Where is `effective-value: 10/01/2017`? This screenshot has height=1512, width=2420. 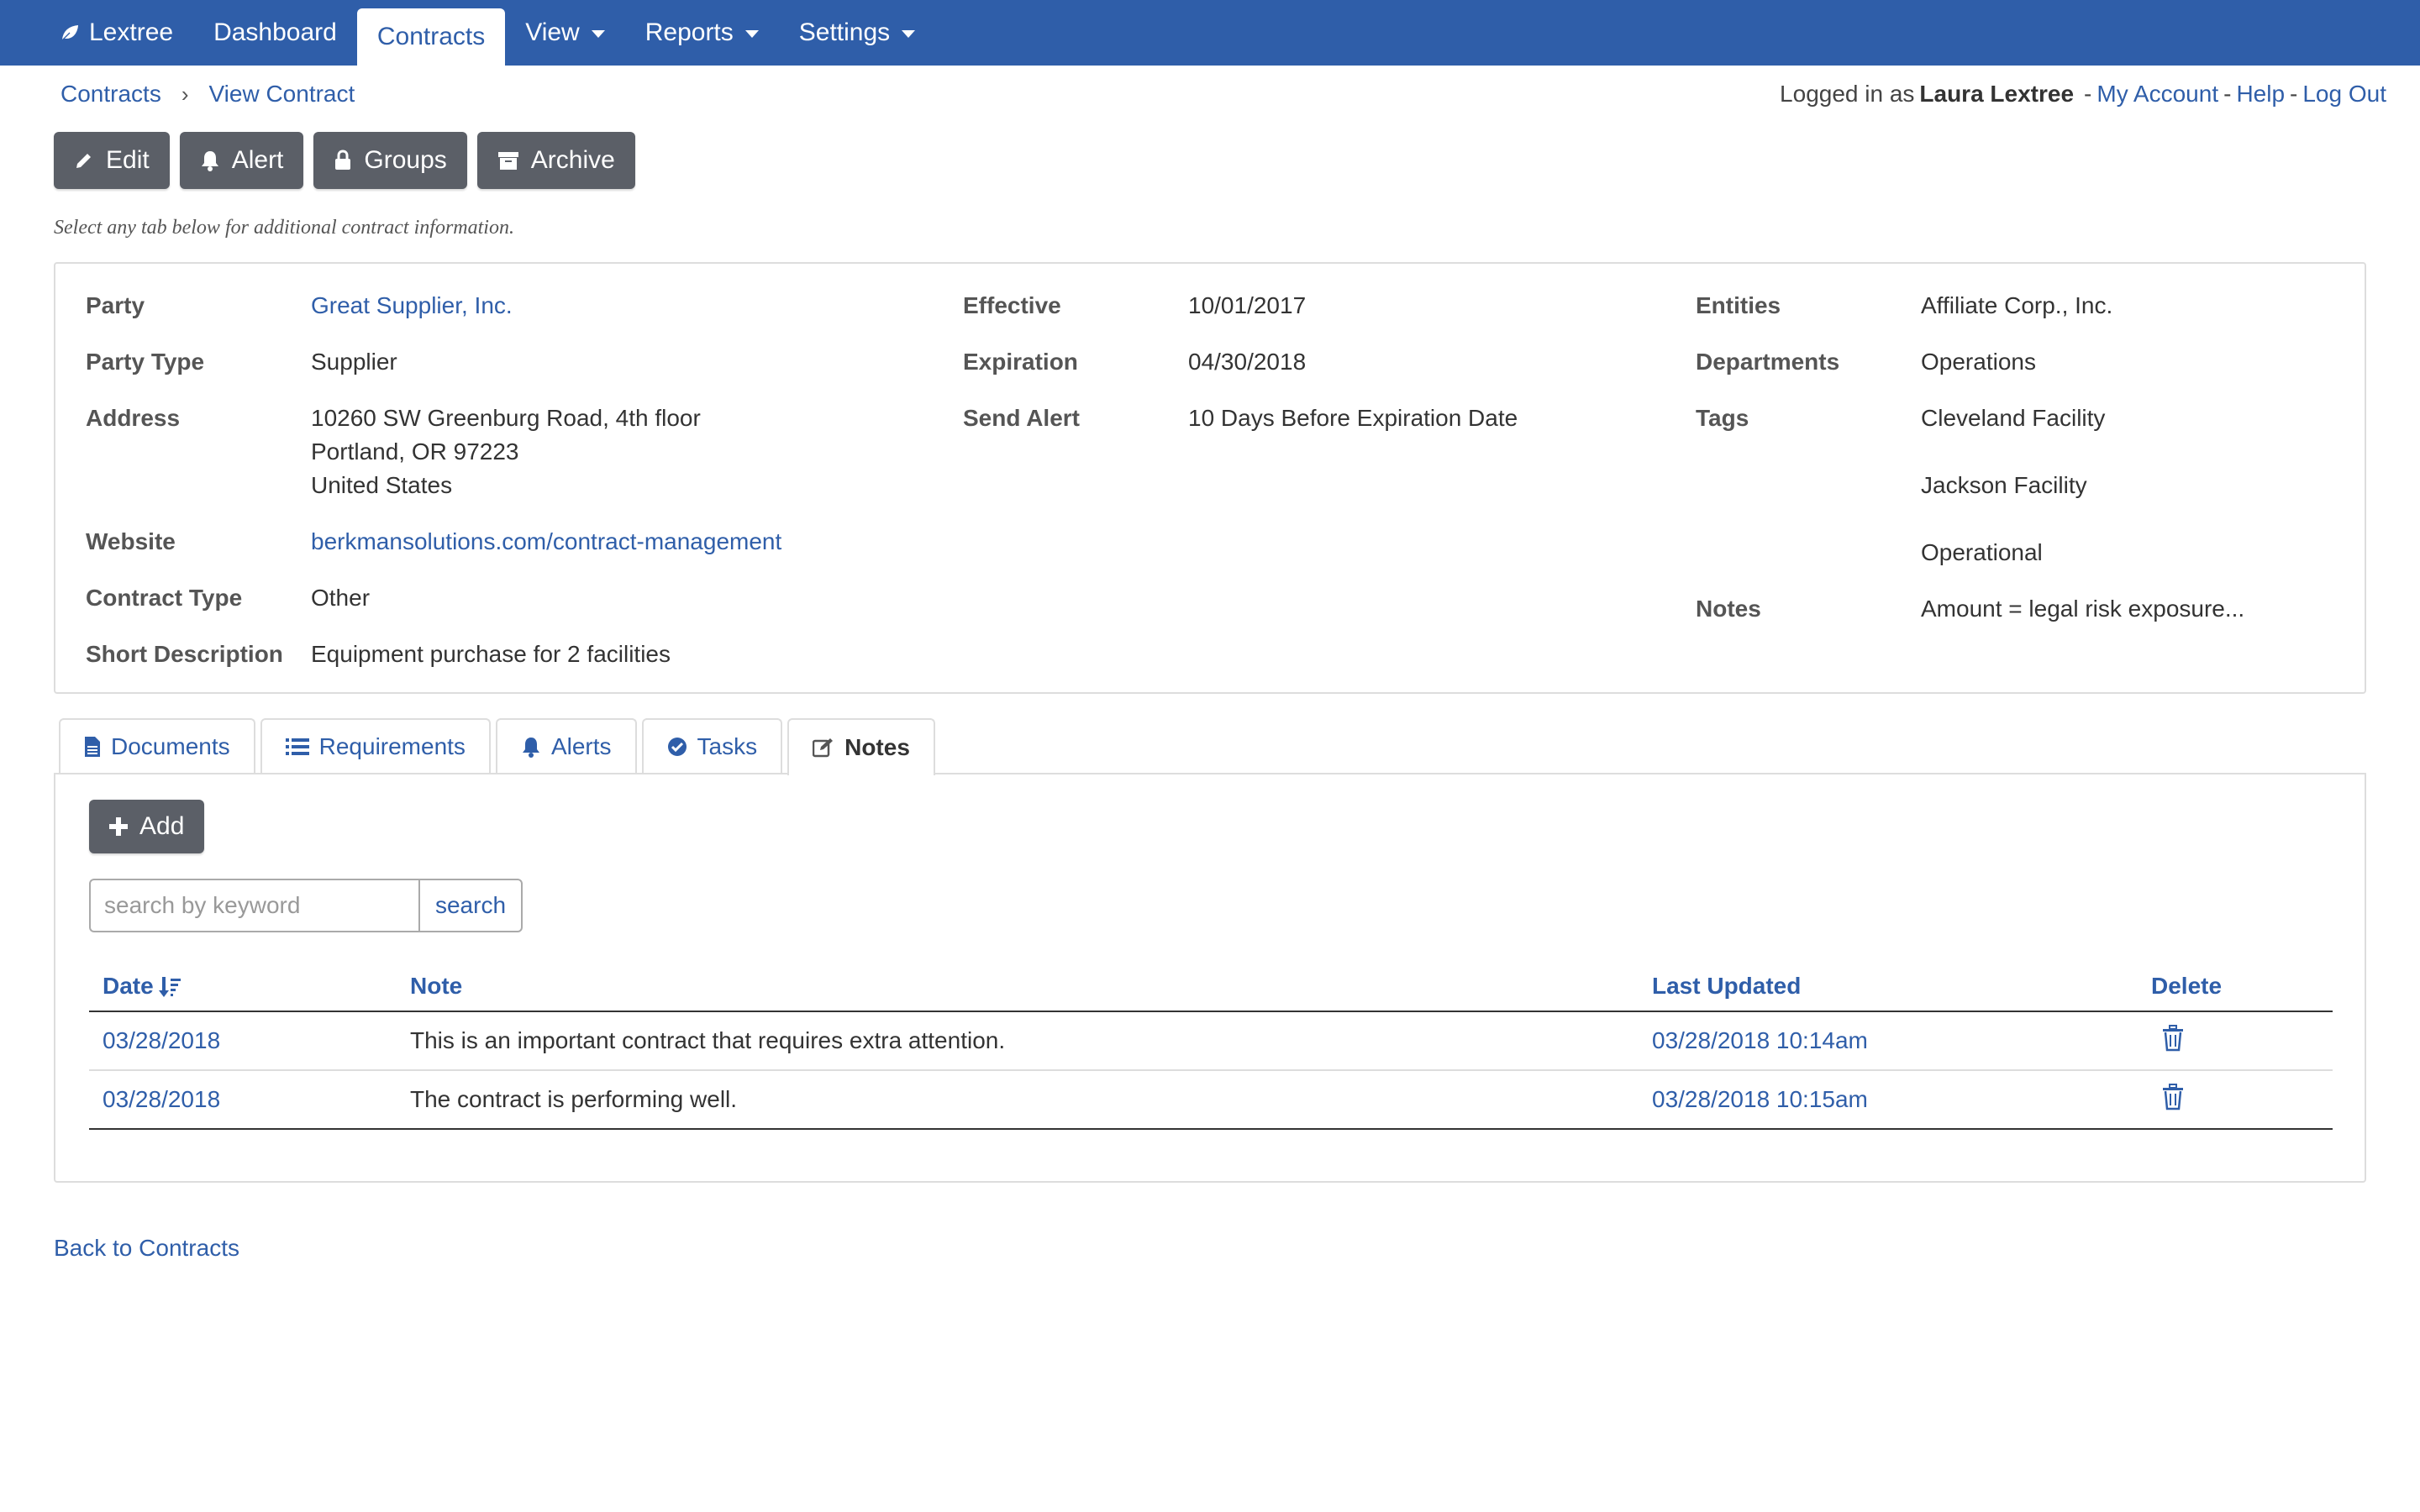 effective-value: 10/01/2017 is located at coordinates (1247, 305).